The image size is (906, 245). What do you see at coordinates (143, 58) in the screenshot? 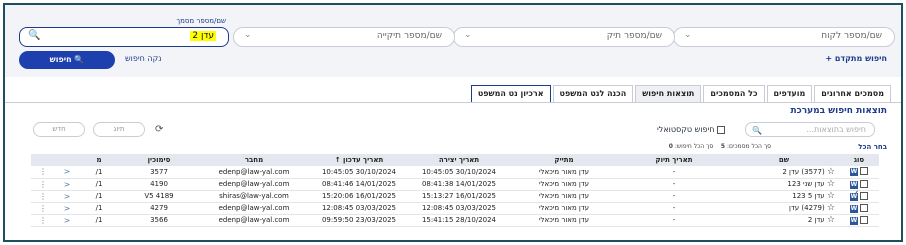
I see `clear-search-link: נקה חיפוש` at bounding box center [143, 58].